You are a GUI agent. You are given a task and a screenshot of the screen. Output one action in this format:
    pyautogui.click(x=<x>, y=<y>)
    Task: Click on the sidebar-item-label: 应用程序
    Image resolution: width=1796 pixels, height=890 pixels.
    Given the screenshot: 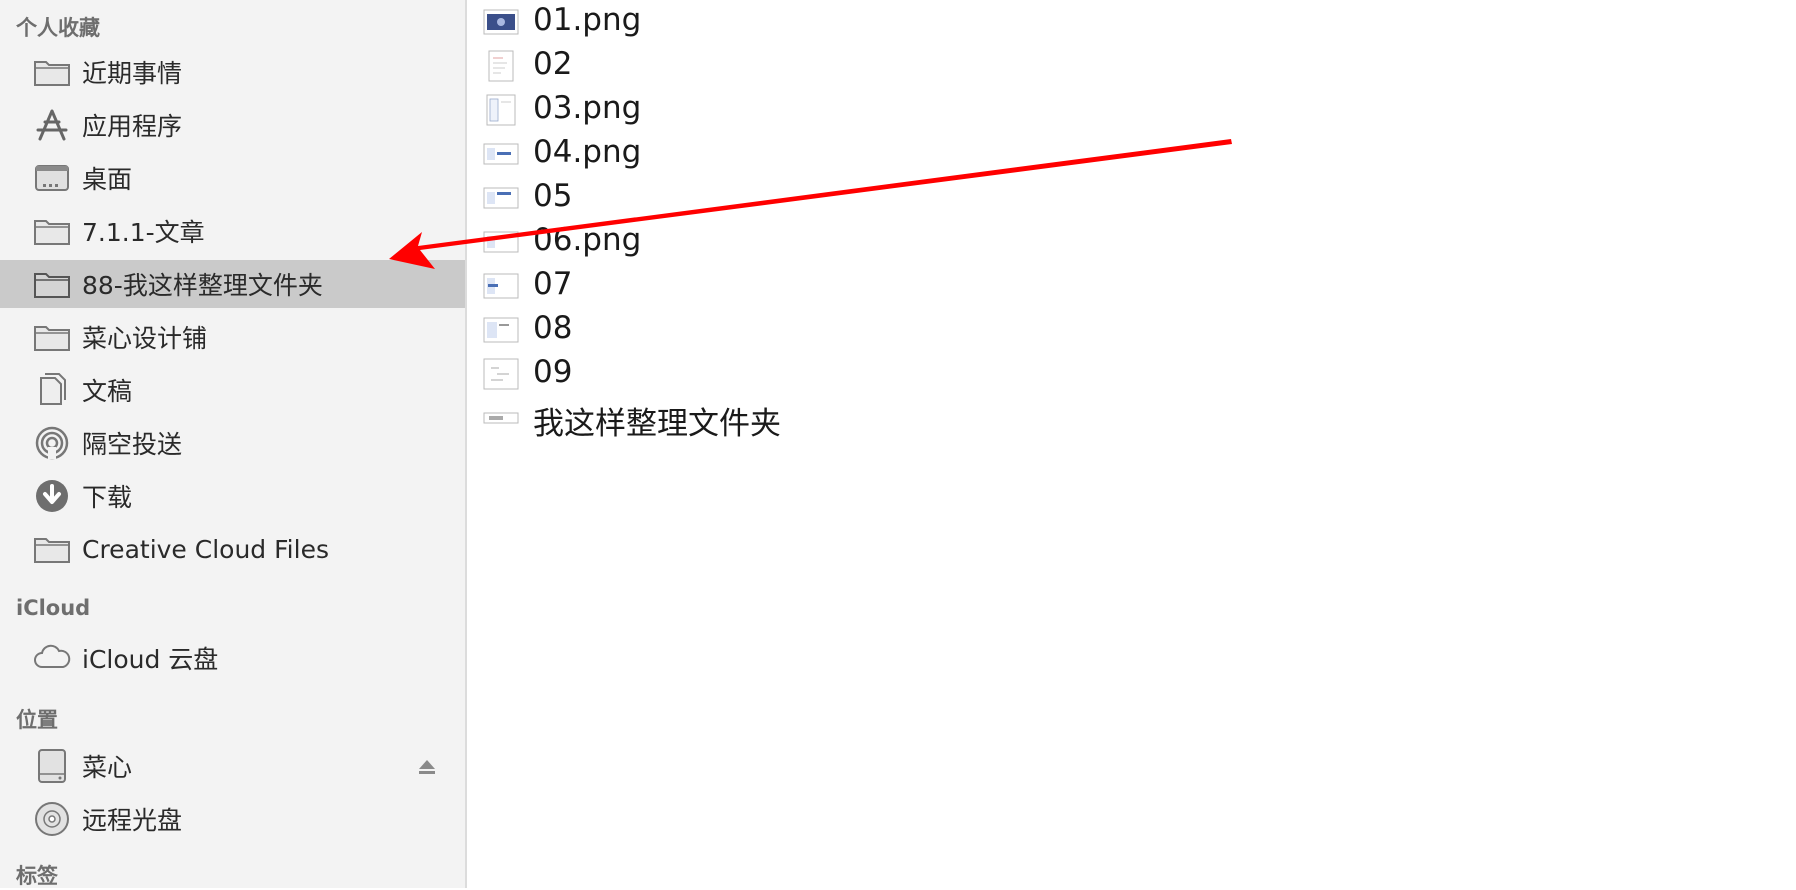 What is the action you would take?
    pyautogui.click(x=132, y=126)
    